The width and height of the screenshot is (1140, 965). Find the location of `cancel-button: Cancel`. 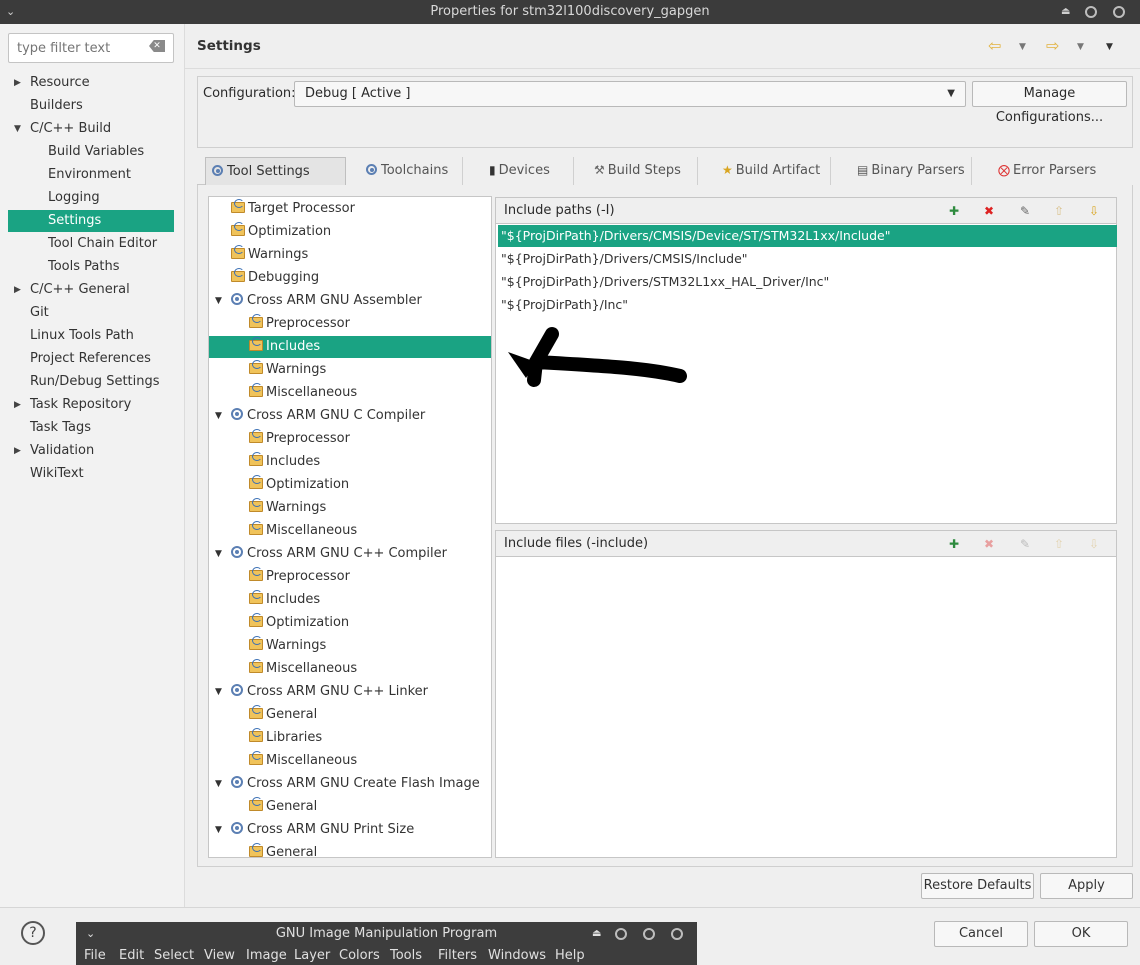

cancel-button: Cancel is located at coordinates (981, 934).